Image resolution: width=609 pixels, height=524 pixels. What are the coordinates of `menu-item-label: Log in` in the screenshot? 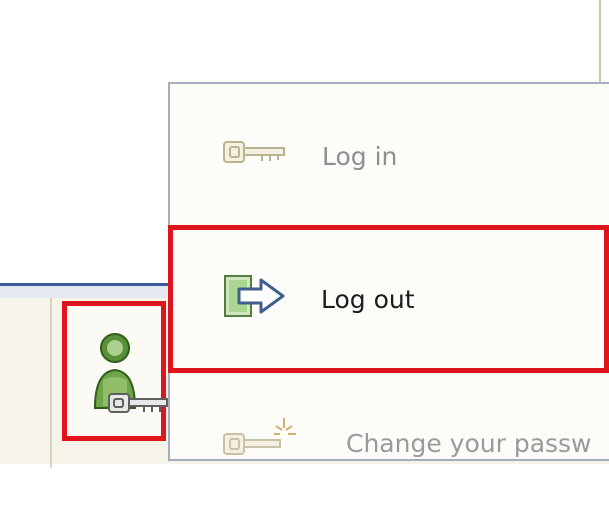 It's located at (360, 156).